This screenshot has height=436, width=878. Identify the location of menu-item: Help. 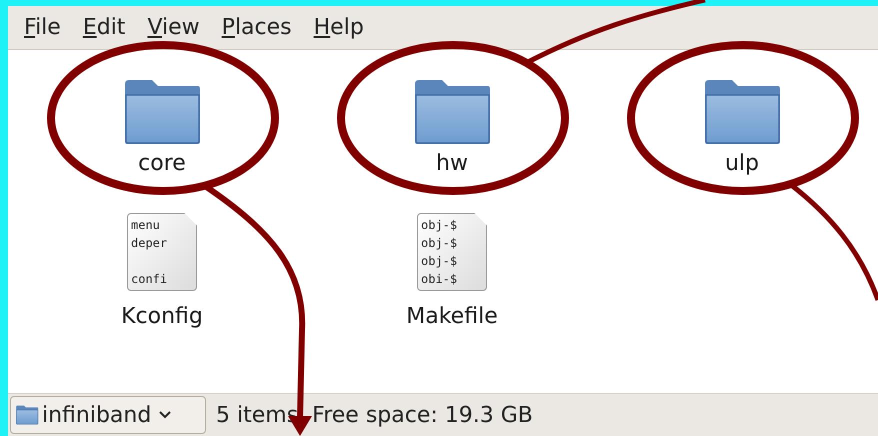
(339, 27).